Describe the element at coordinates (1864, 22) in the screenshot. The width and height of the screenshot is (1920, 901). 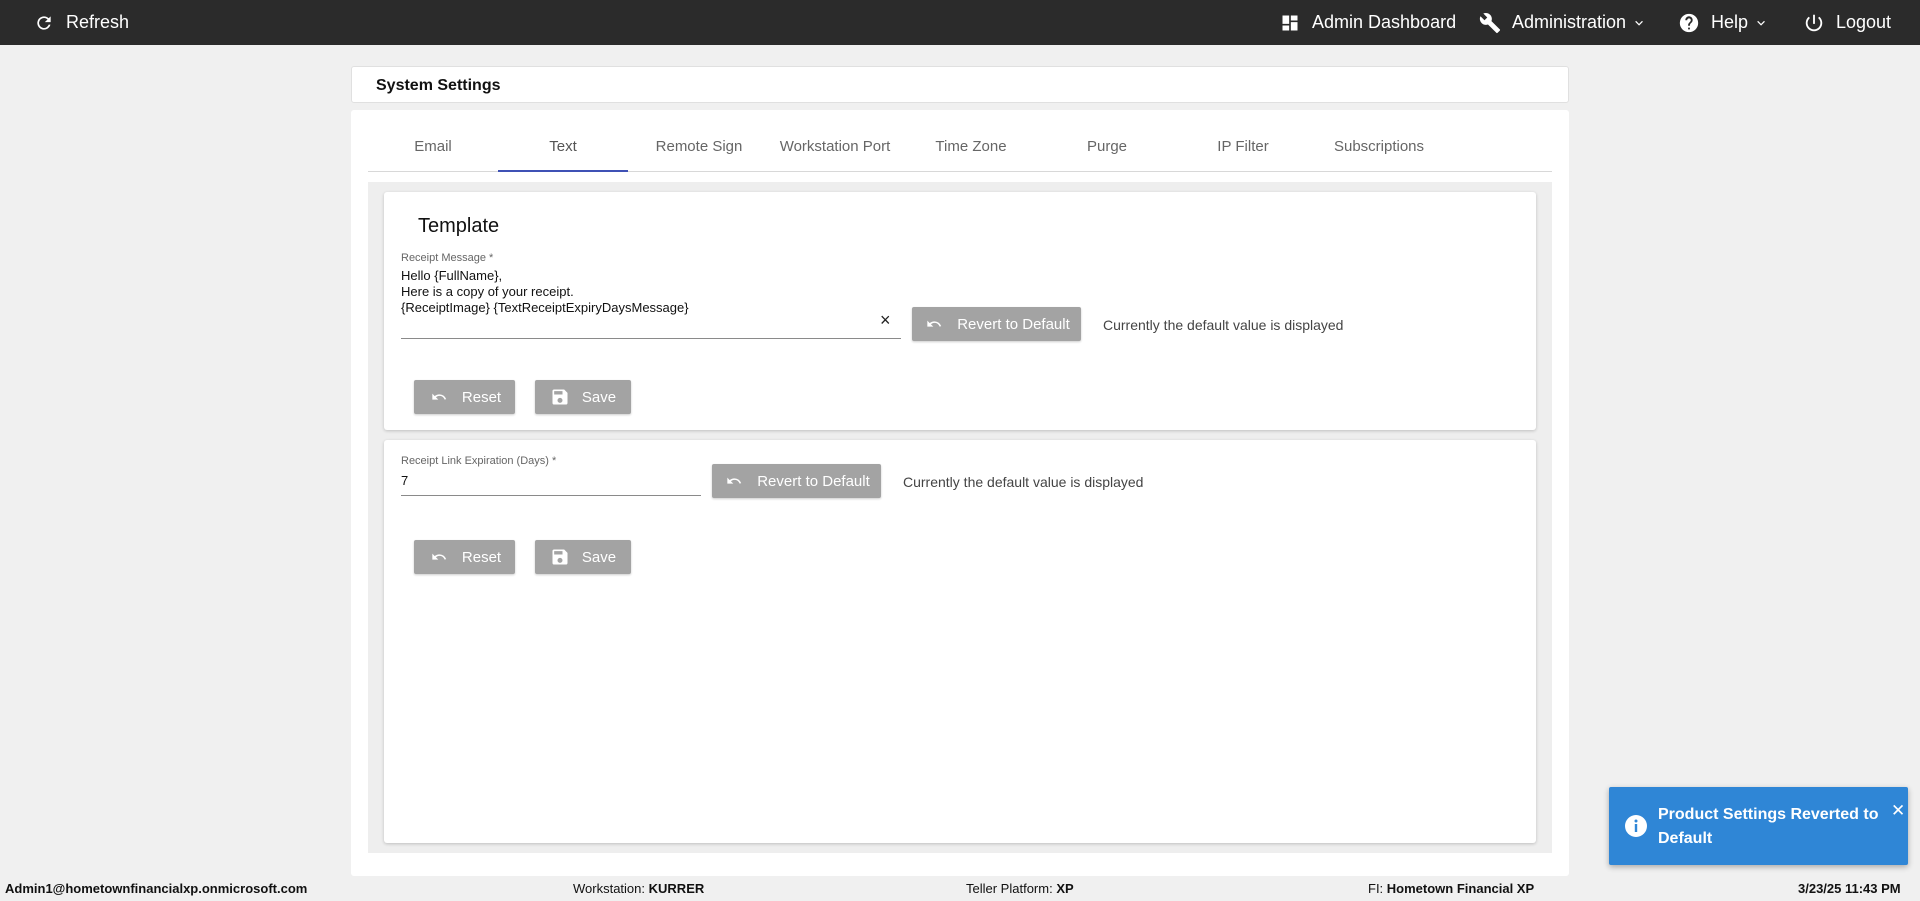
I see `logout-label: Logout` at that location.